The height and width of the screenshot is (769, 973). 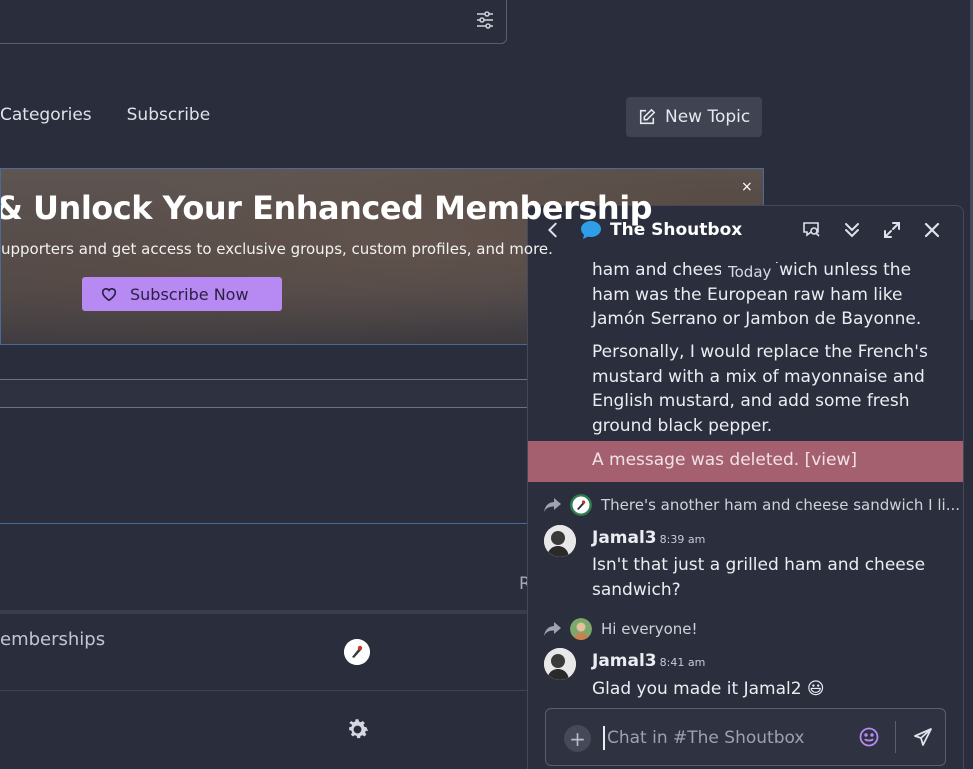 I want to click on heart-icon, so click(x=109, y=295).